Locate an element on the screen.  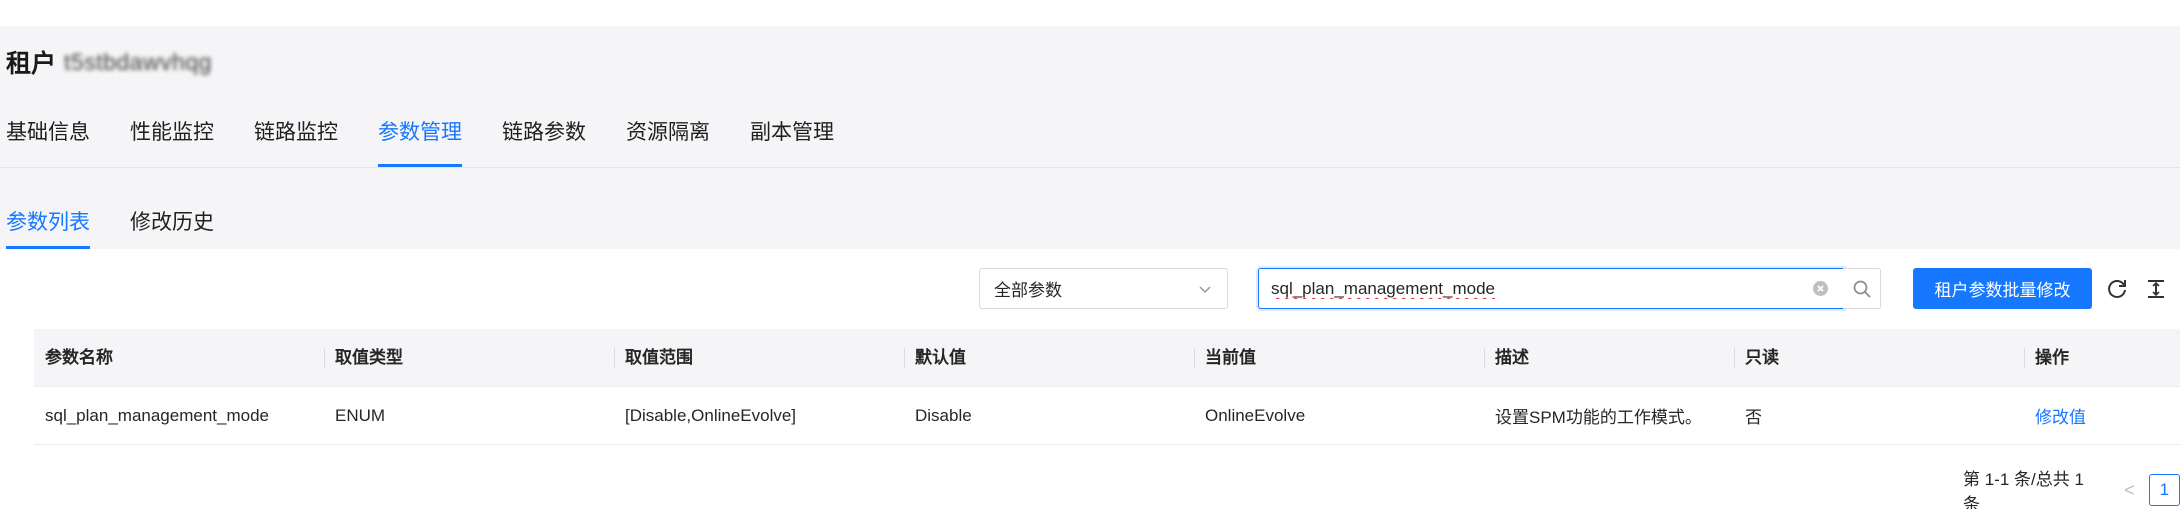
tab-performance-monitor: 性能监控 is located at coordinates (172, 137).